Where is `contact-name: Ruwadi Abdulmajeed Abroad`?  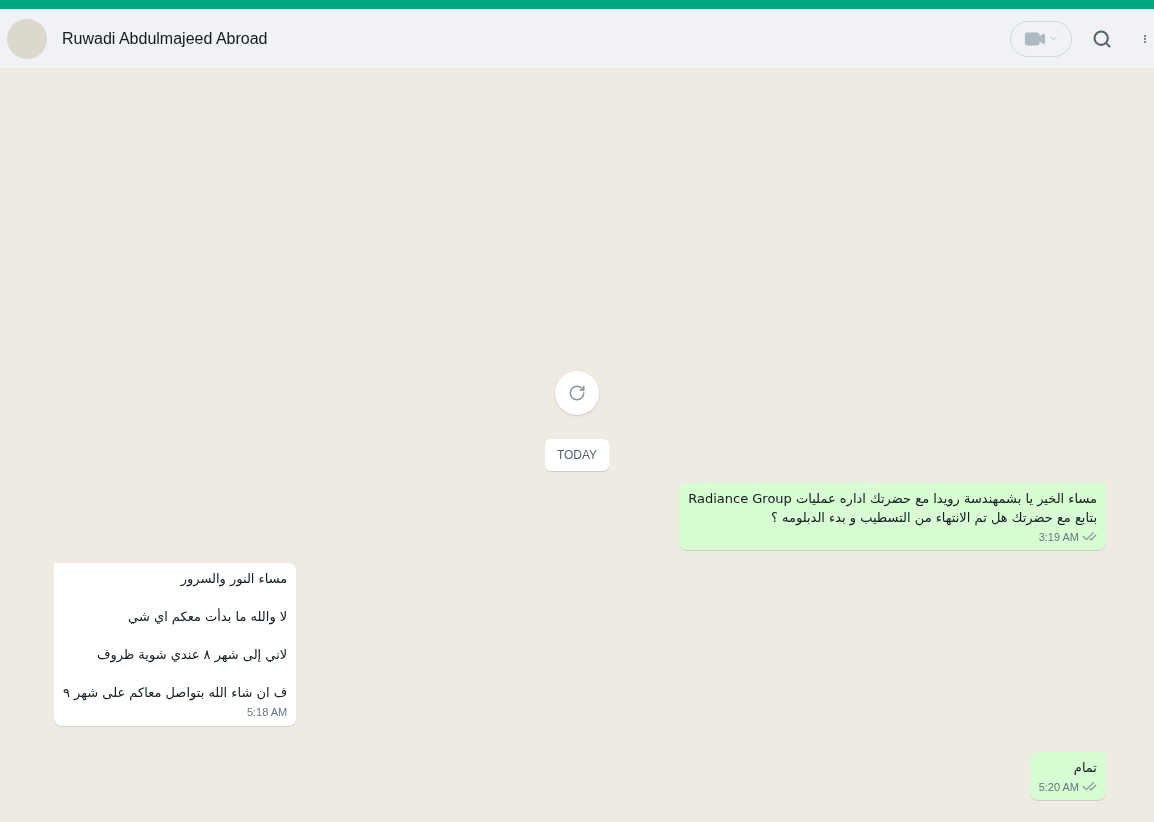
contact-name: Ruwadi Abdulmajeed Abroad is located at coordinates (165, 38).